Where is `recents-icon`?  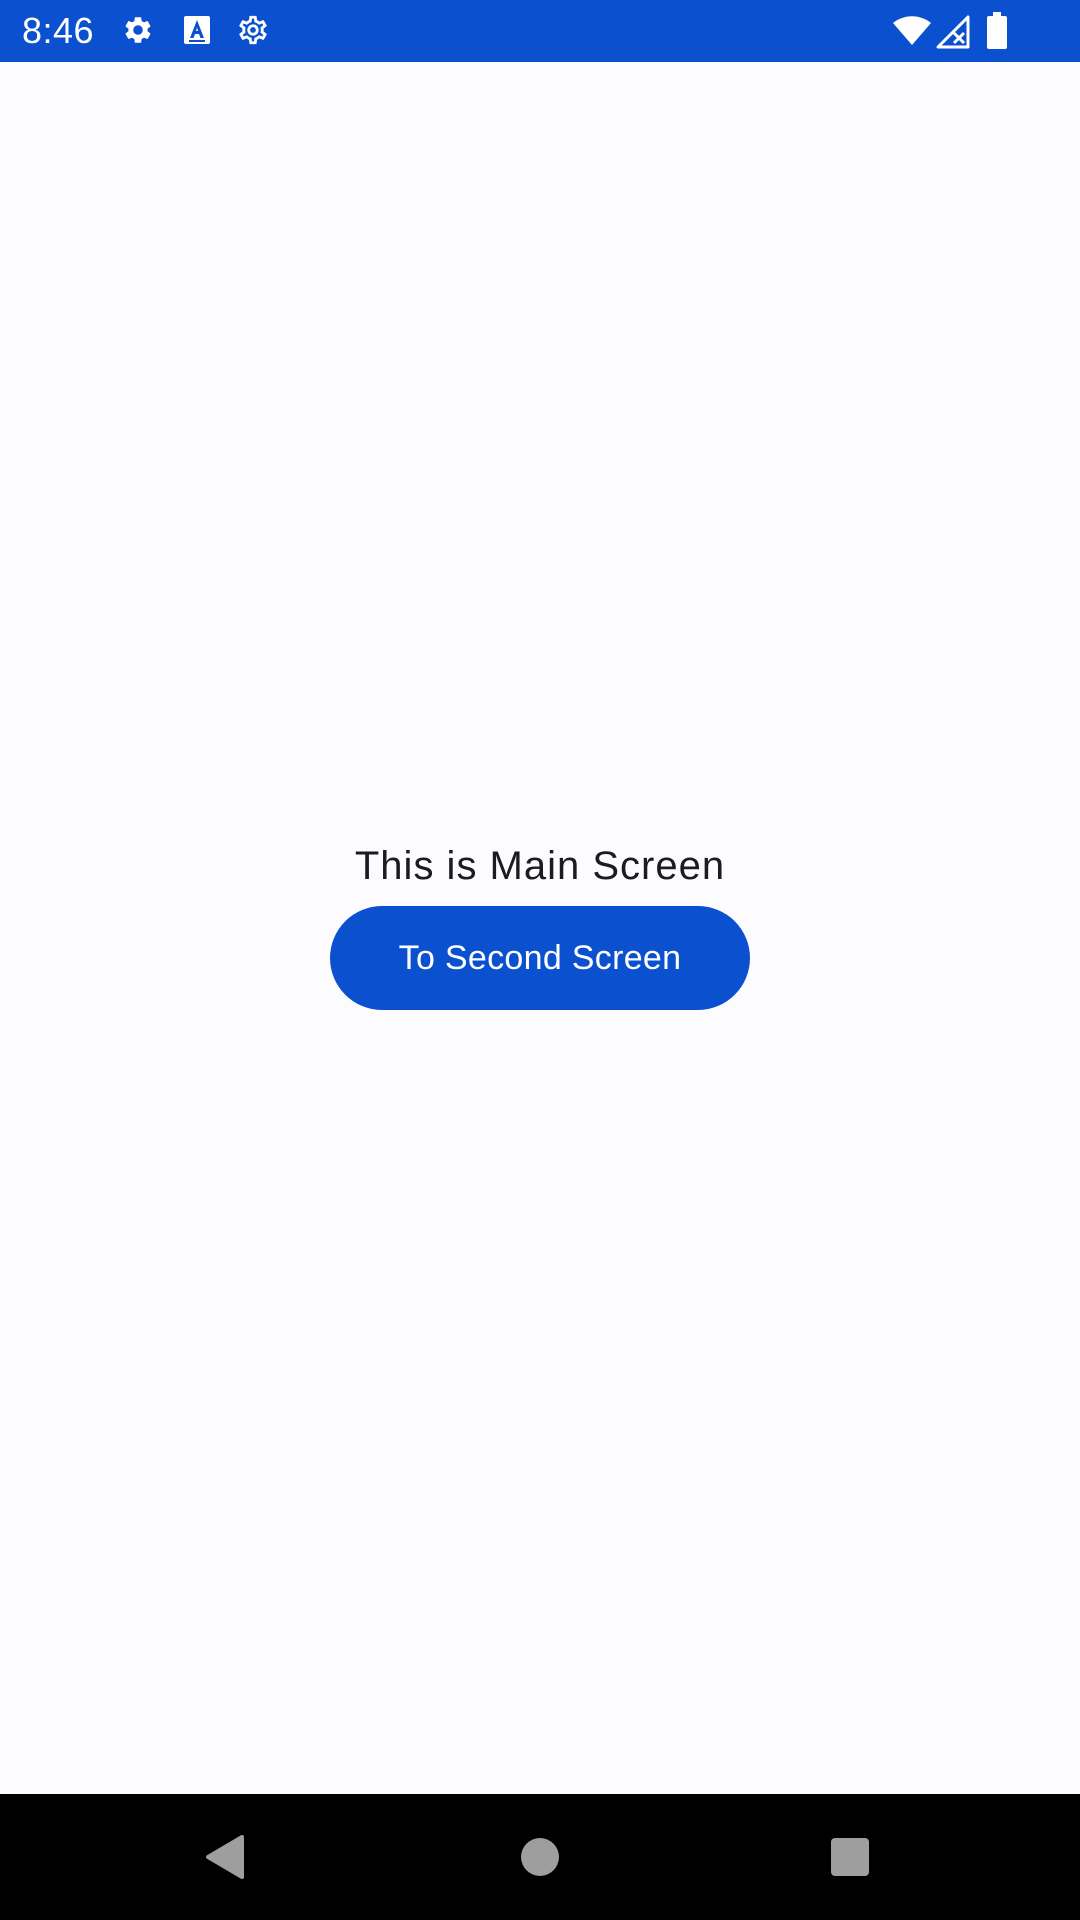 recents-icon is located at coordinates (850, 1857).